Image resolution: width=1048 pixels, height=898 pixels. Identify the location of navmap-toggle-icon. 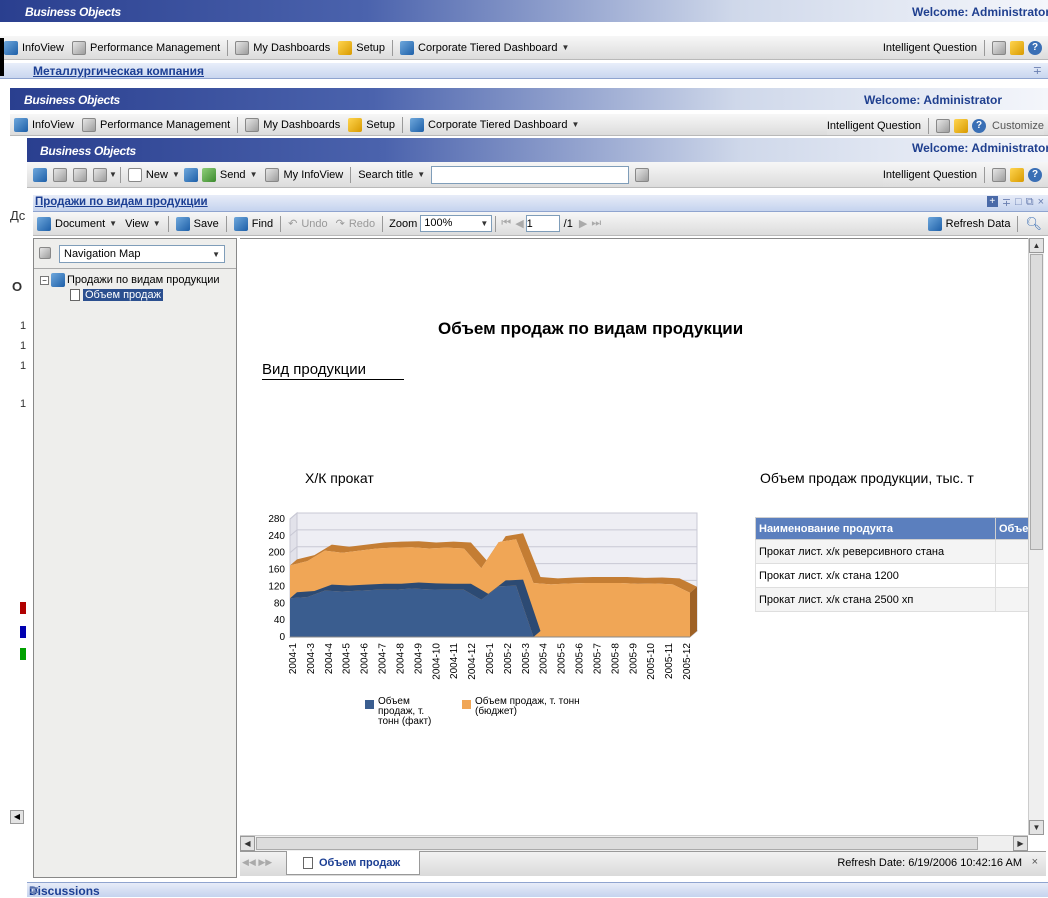
(45, 253).